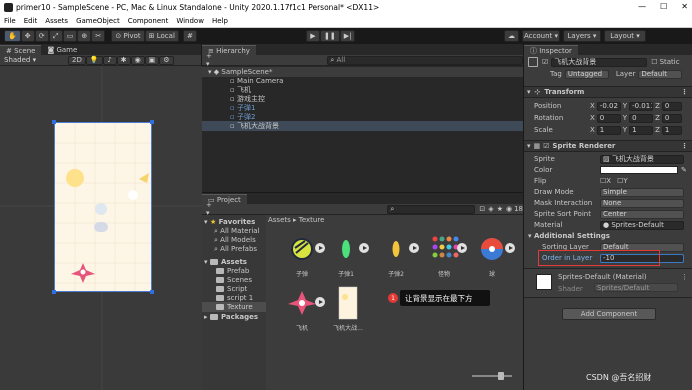 The width and height of the screenshot is (692, 390). I want to click on additional-settings-foldout: ▾ Additional Settings, so click(608, 236).